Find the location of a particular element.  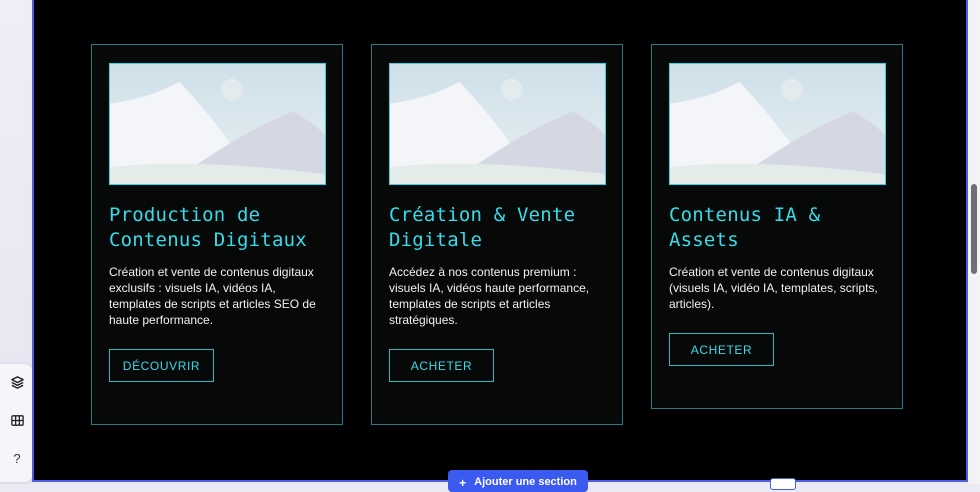

add-section-button: + Ajouter une section is located at coordinates (518, 481).